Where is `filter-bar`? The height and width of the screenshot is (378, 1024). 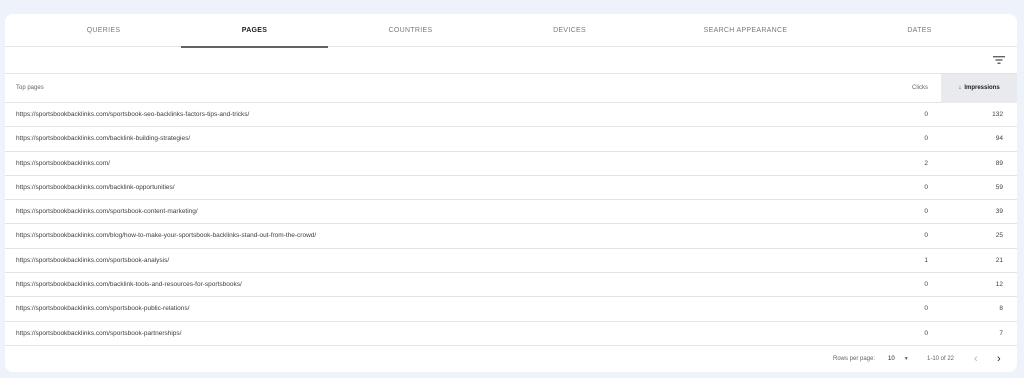 filter-bar is located at coordinates (511, 60).